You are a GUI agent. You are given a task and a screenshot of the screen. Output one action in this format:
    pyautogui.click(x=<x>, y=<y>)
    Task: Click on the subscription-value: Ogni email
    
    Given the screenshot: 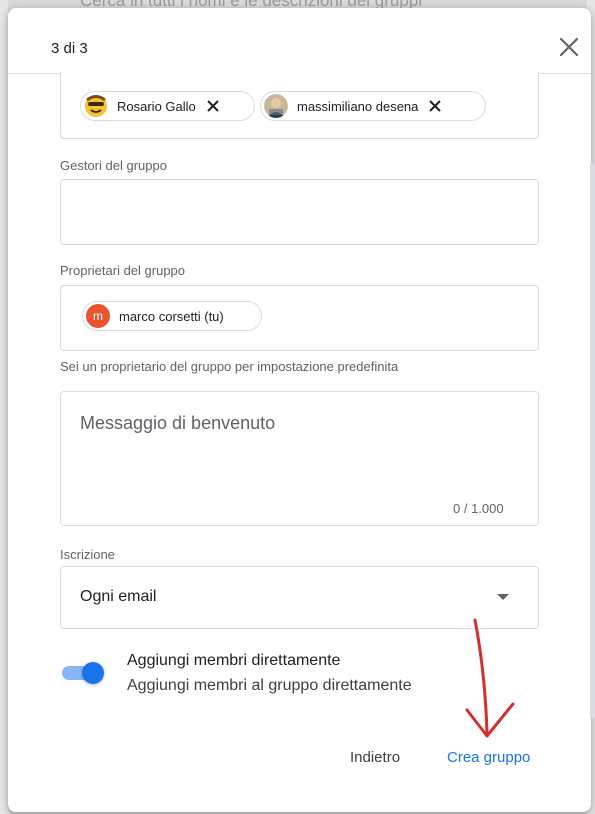 What is the action you would take?
    pyautogui.click(x=118, y=596)
    